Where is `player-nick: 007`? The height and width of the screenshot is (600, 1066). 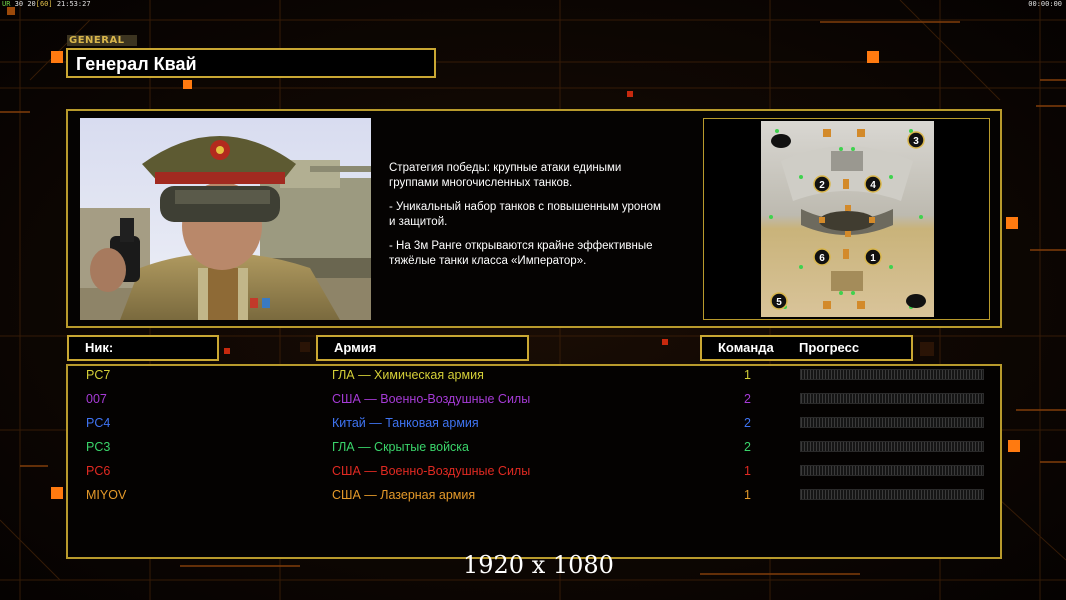
player-nick: 007 is located at coordinates (96, 399).